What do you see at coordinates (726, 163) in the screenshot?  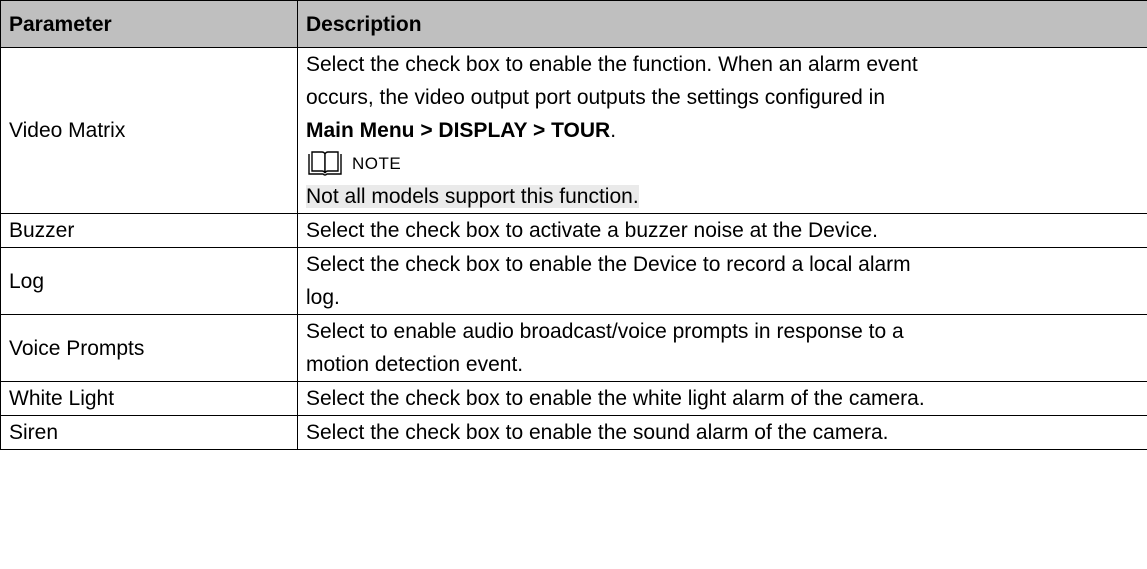 I see `note-heading: NOTE` at bounding box center [726, 163].